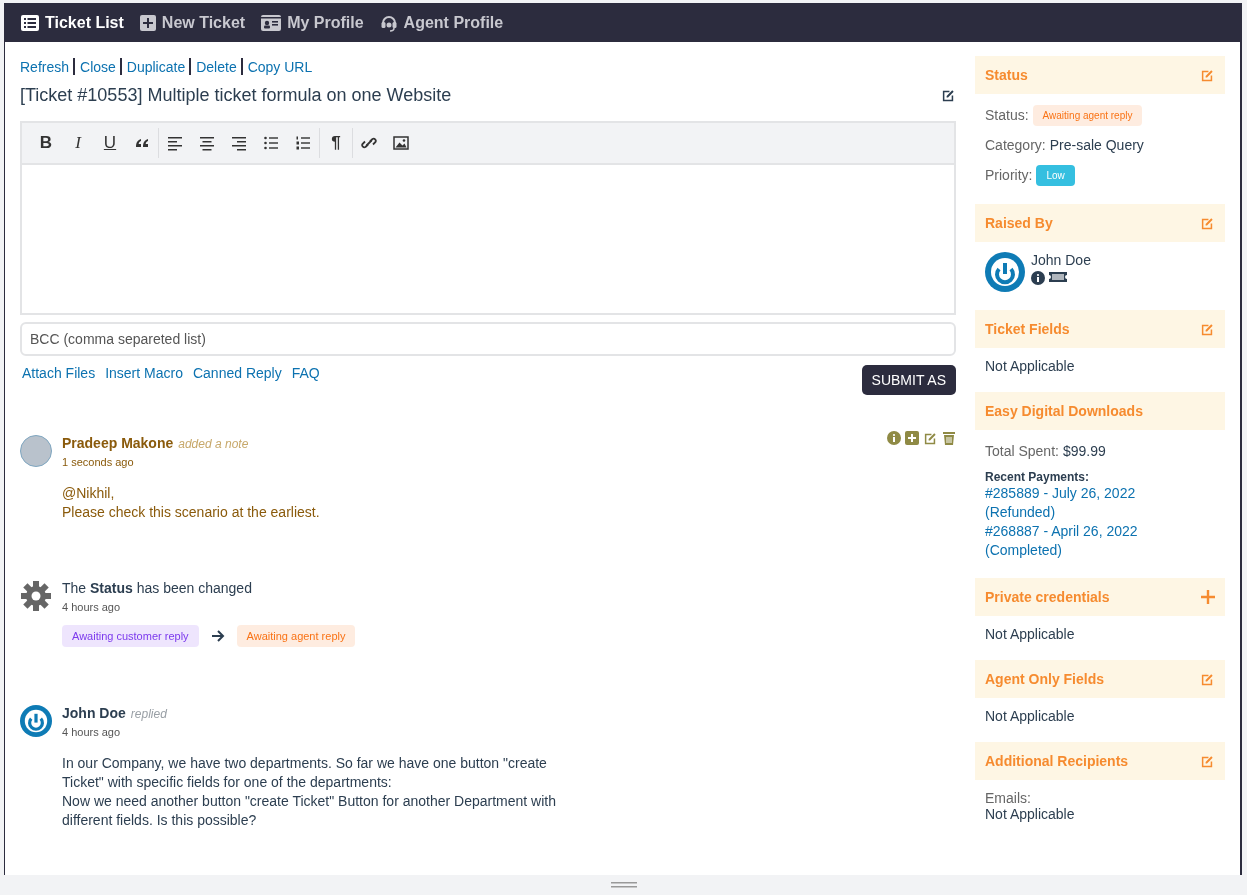  Describe the element at coordinates (1096, 145) in the screenshot. I see `field-value: Pre-sale Query` at that location.